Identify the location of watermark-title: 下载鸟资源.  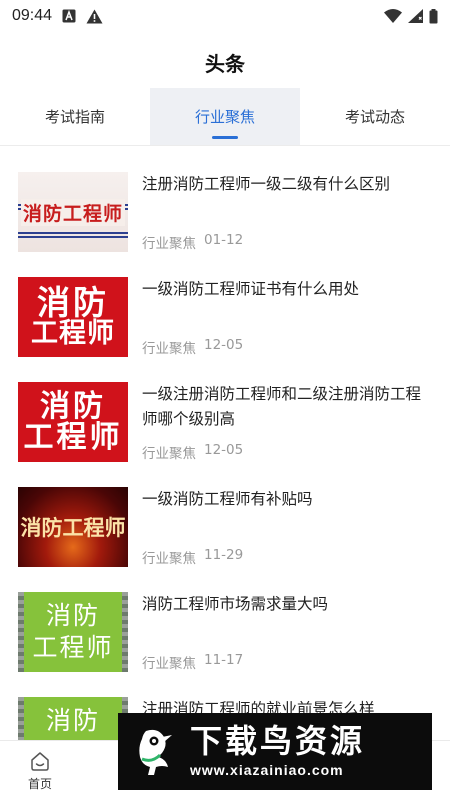
(278, 741).